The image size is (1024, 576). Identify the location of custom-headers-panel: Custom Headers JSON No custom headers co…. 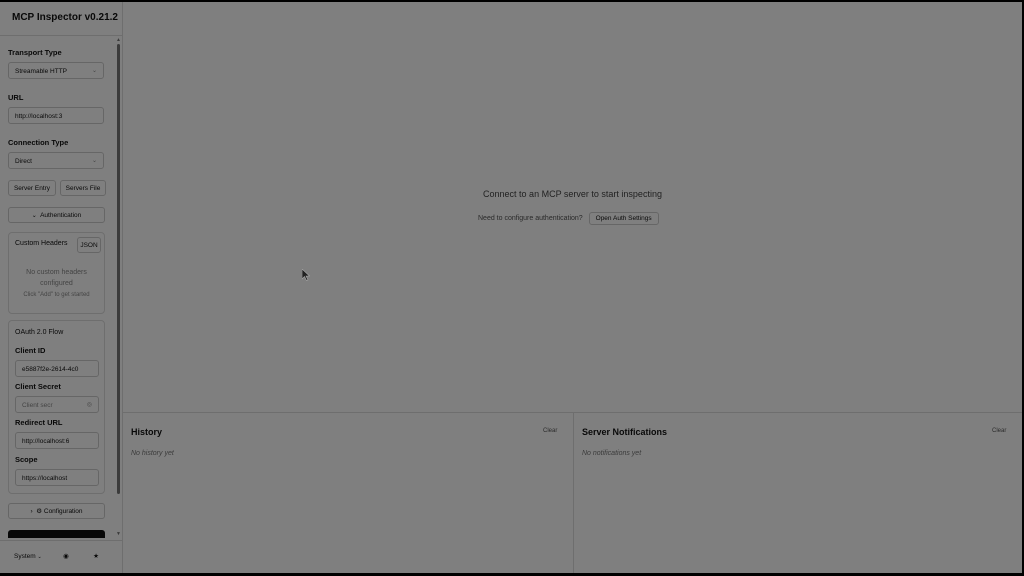
(56, 273).